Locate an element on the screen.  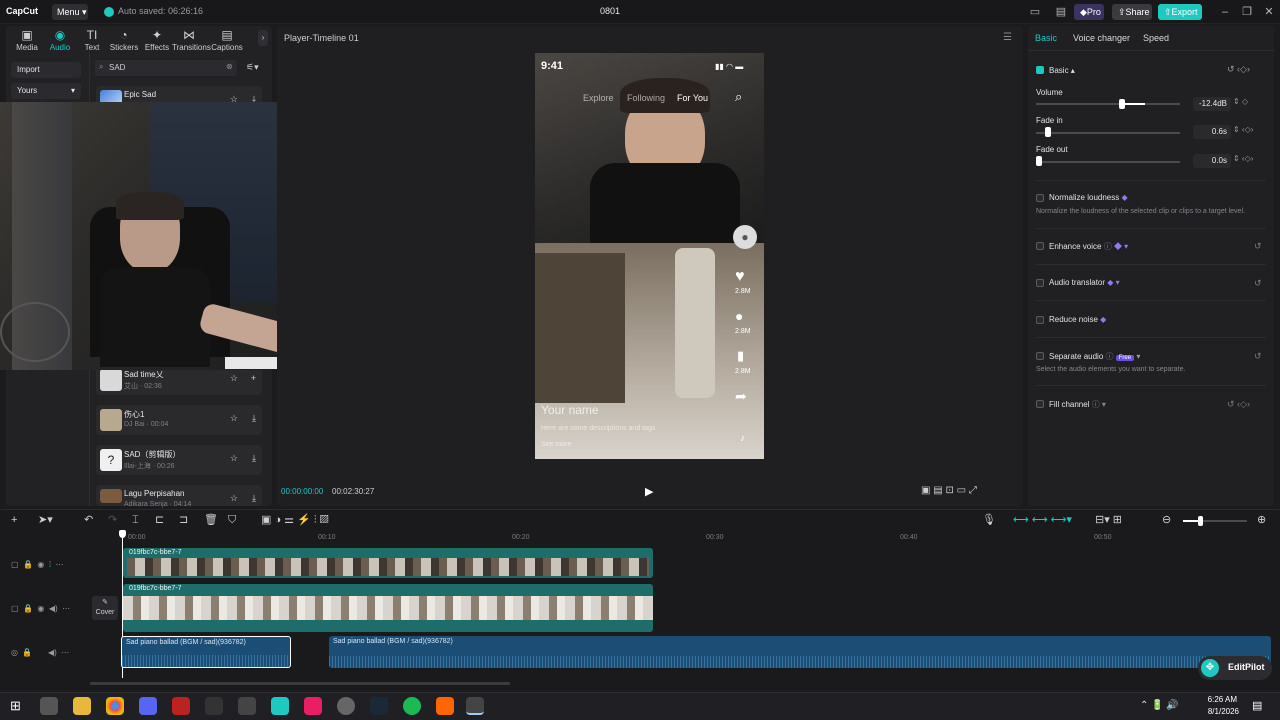
capcut-icon is located at coordinates (247, 706).